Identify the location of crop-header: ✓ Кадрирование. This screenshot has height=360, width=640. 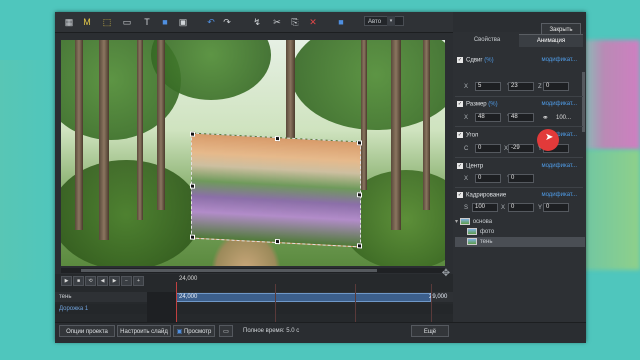
(481, 195).